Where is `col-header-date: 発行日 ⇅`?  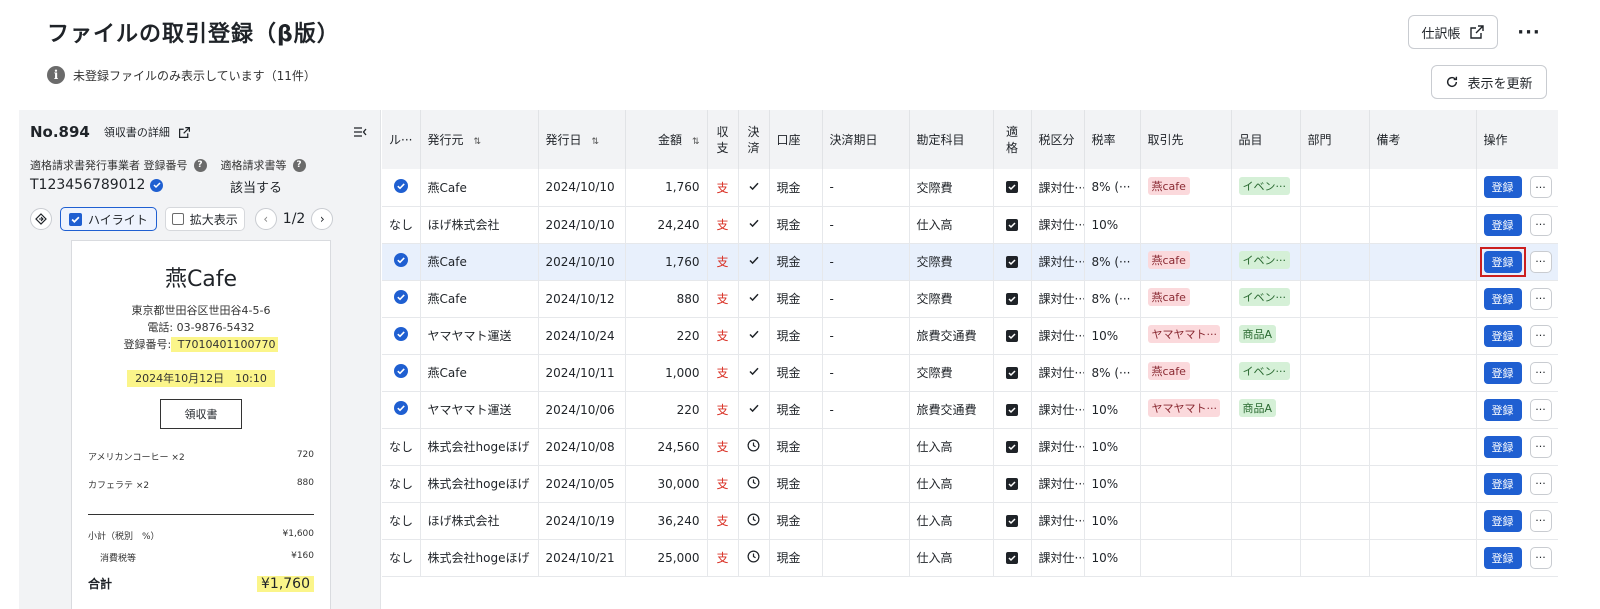
col-header-date: 発行日 ⇅ is located at coordinates (582, 139).